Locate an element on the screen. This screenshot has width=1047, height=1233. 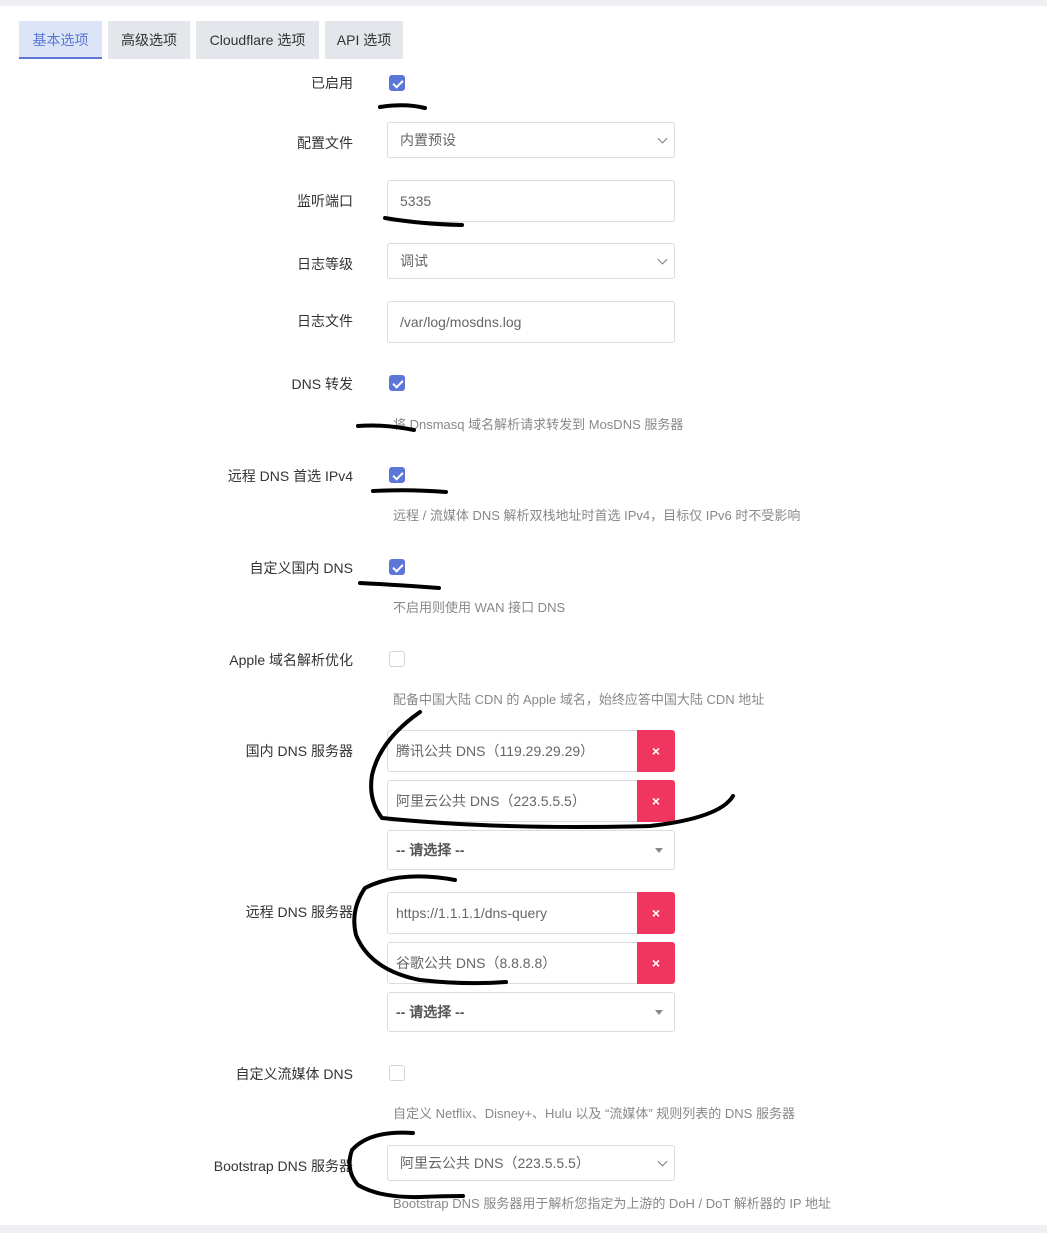
tab-advanced: 高级选项 is located at coordinates (149, 40).